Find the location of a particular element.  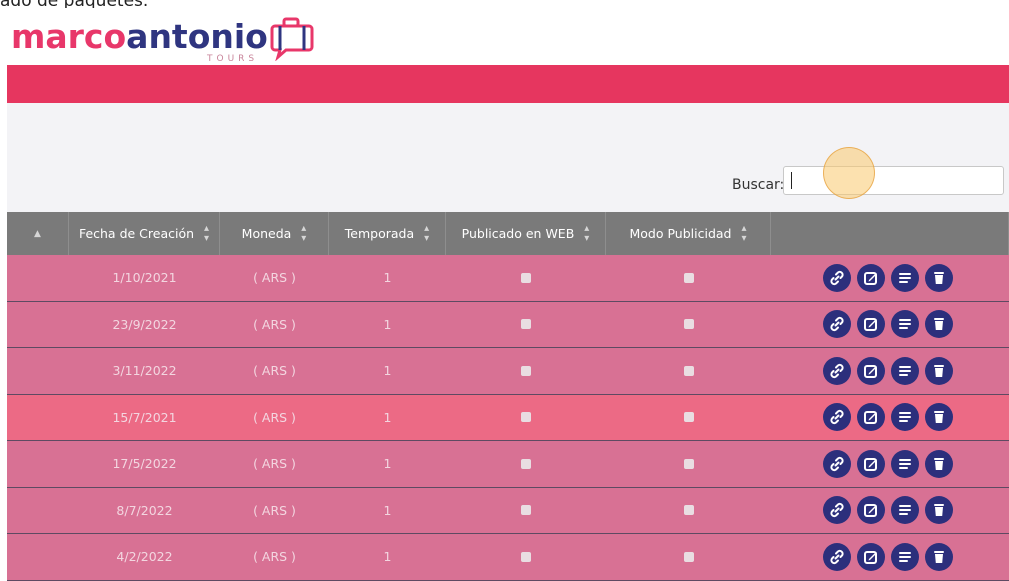

table-row: 23/9/2022 ( ARS ) 1 is located at coordinates (508, 324).